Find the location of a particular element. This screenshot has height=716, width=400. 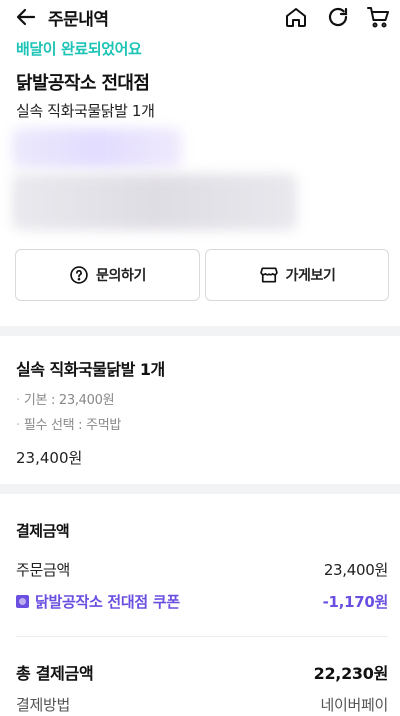

order-amount-label: 주문금액 is located at coordinates (43, 570).